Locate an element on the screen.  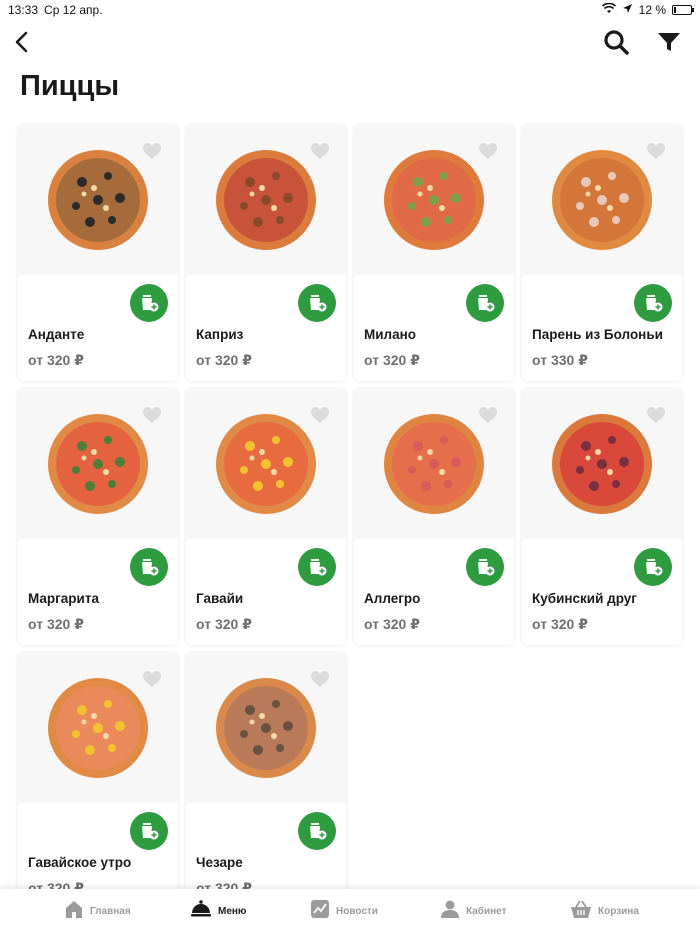
search-button is located at coordinates (616, 42).